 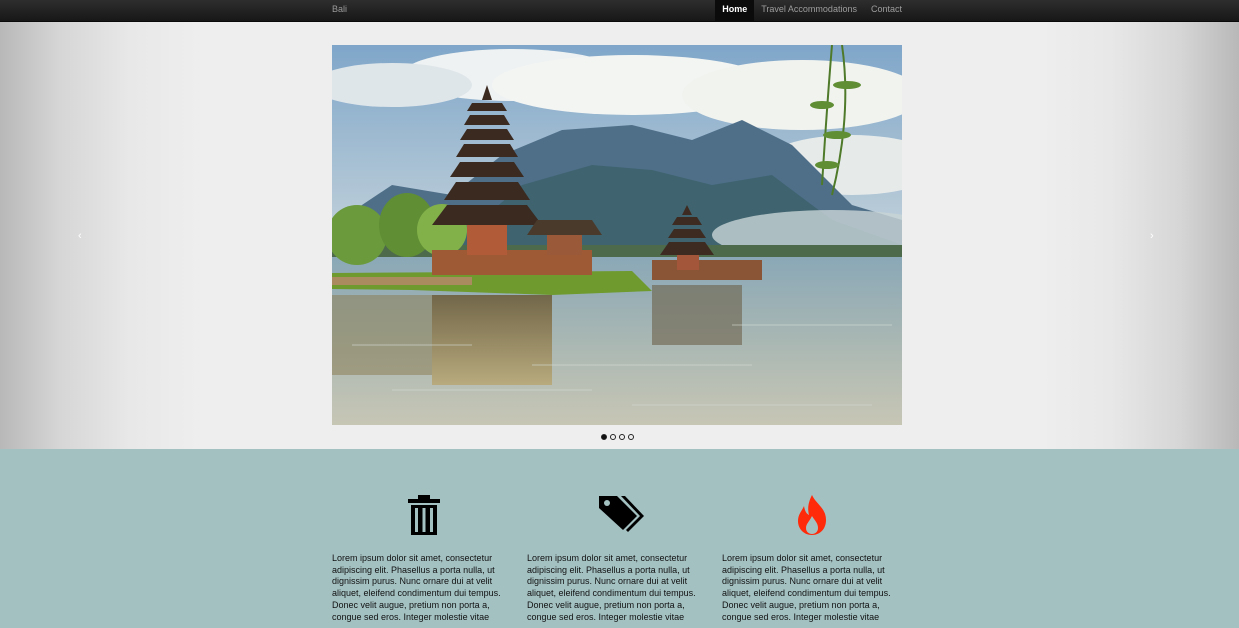 I want to click on nav-item-home: Home, so click(x=735, y=11).